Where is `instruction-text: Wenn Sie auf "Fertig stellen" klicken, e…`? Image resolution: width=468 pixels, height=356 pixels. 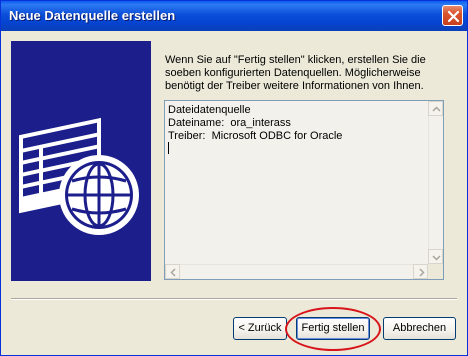
instruction-text: Wenn Sie auf "Fertig stellen" klicken, e… is located at coordinates (295, 73).